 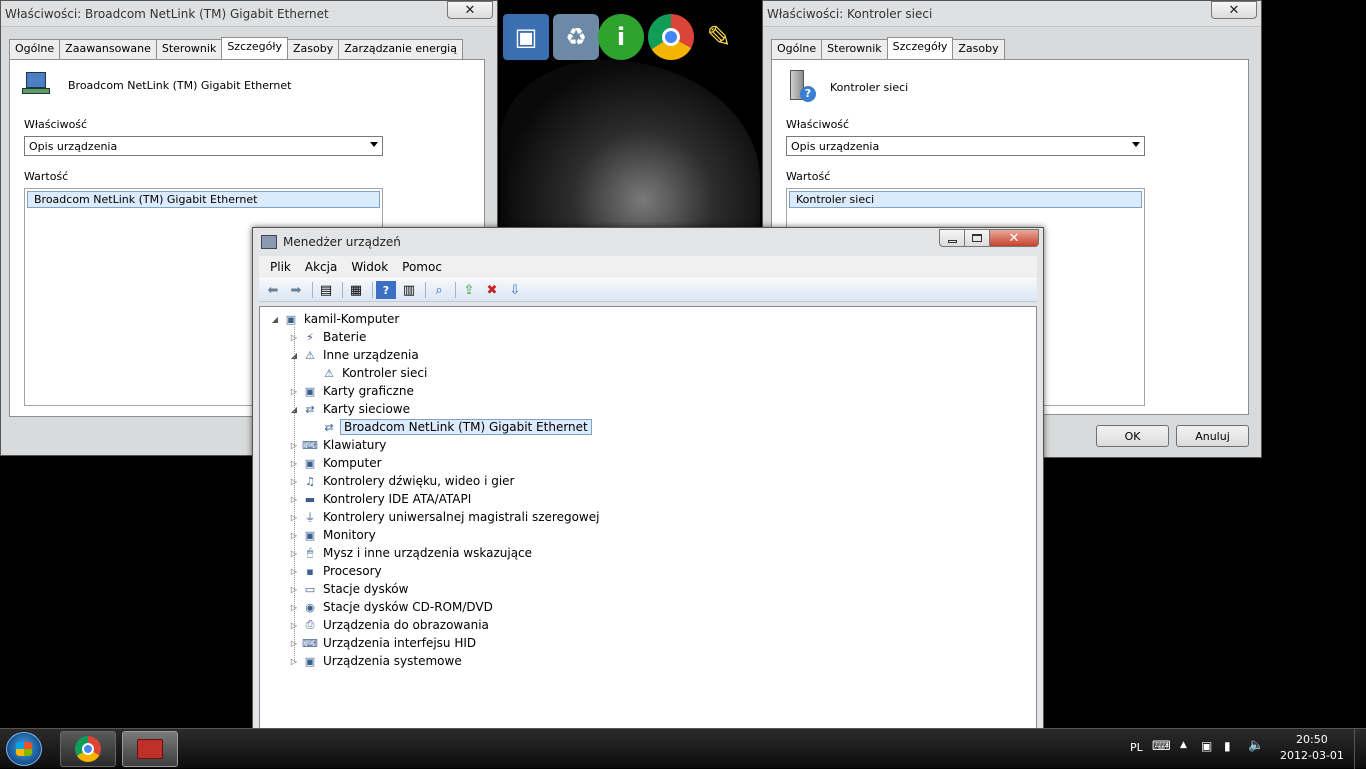 What do you see at coordinates (329, 373) in the screenshot?
I see `warning-device-icon: ⚠` at bounding box center [329, 373].